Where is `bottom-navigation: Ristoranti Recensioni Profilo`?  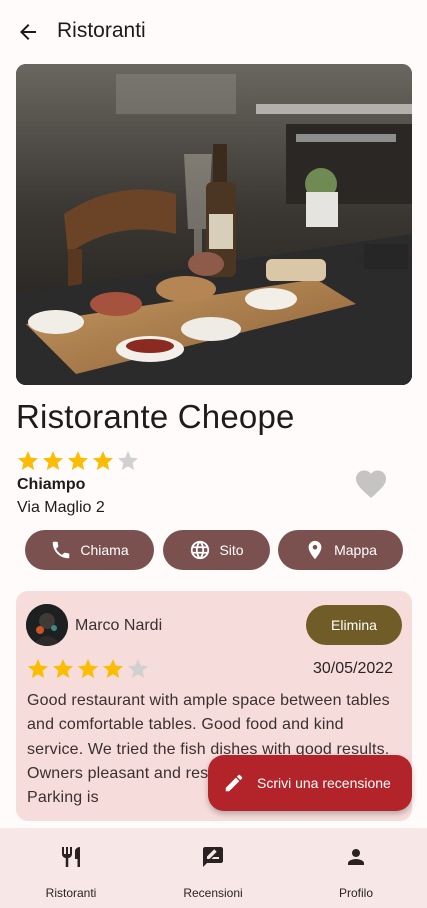 bottom-navigation: Ristoranti Recensioni Profilo is located at coordinates (213, 868).